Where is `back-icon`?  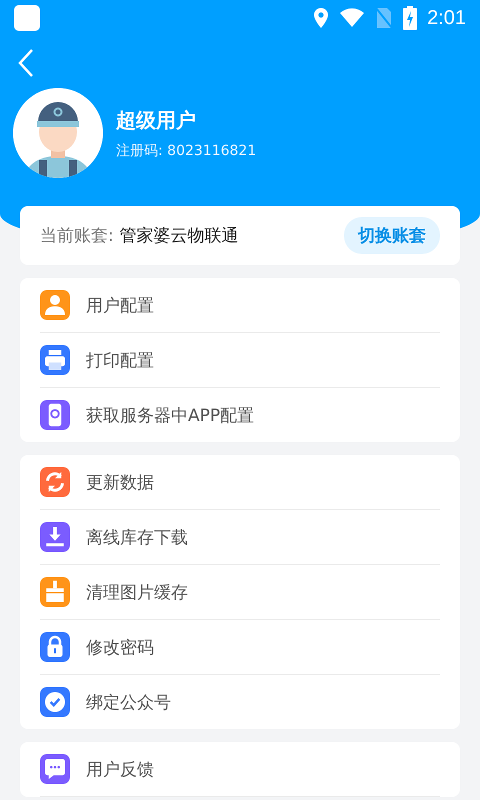 back-icon is located at coordinates (26, 63).